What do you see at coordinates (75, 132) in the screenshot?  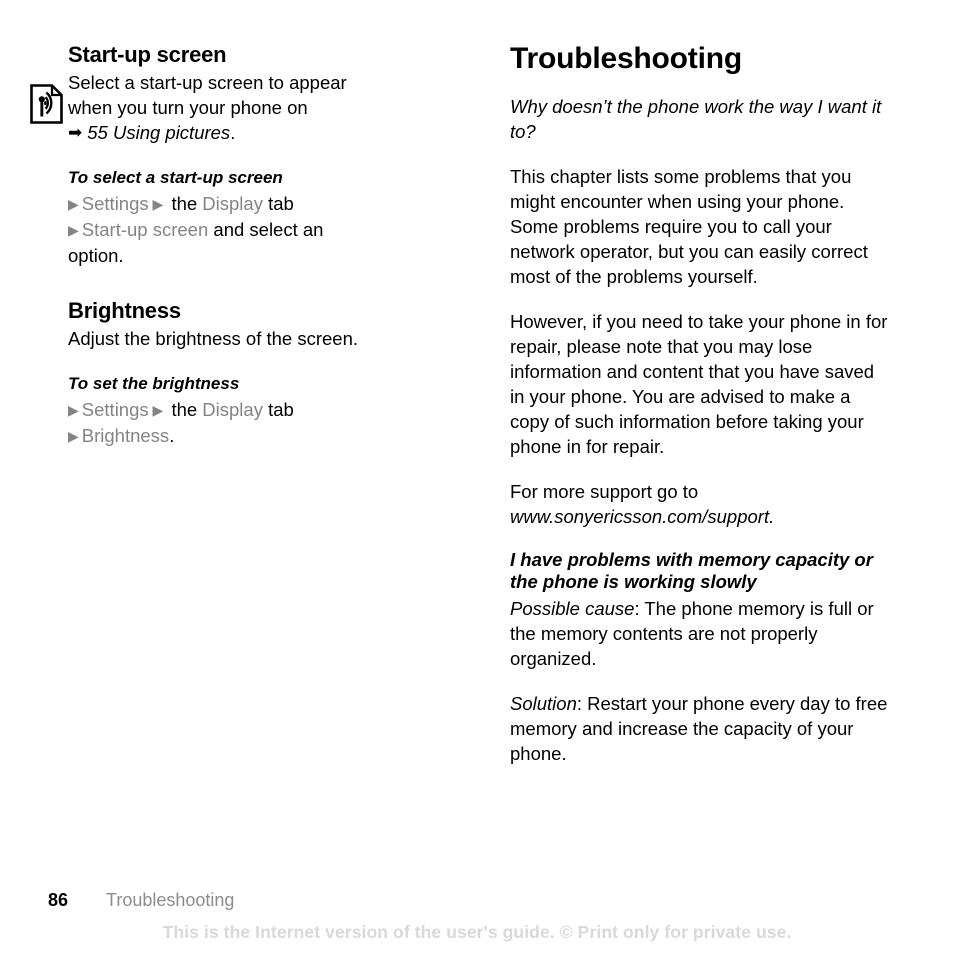 I see `cross-reference-arrow-icon: ➡` at bounding box center [75, 132].